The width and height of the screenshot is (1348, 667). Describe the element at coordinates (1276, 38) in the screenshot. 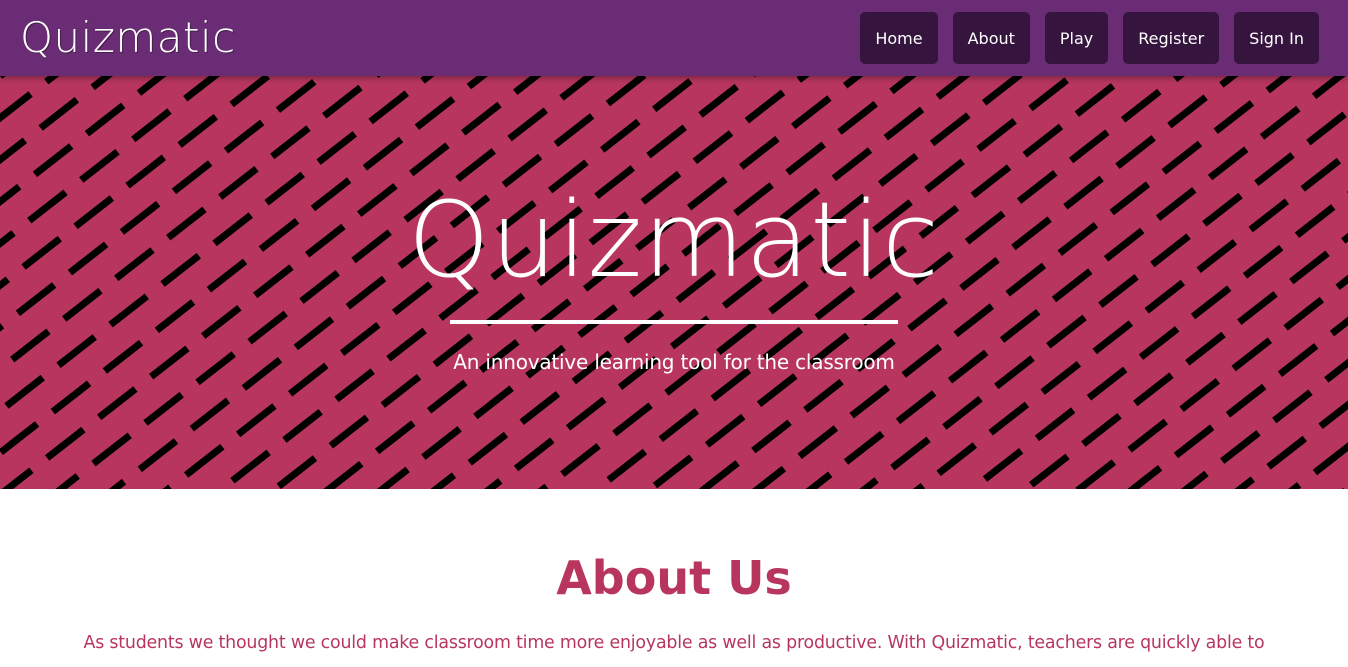

I see `nav-sign-in-button: Sign In` at that location.